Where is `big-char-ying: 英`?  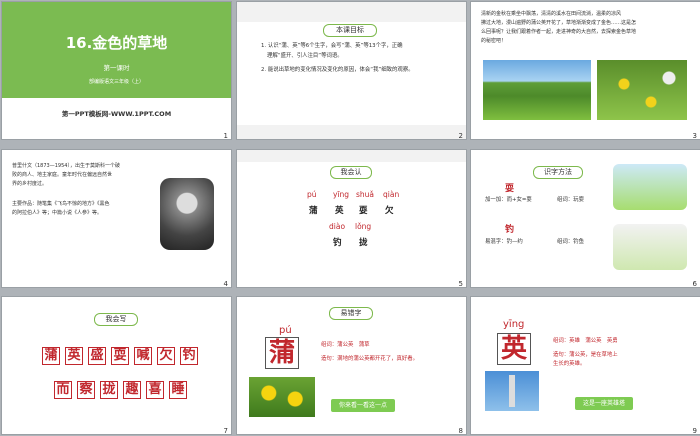 big-char-ying: 英 is located at coordinates (514, 349).